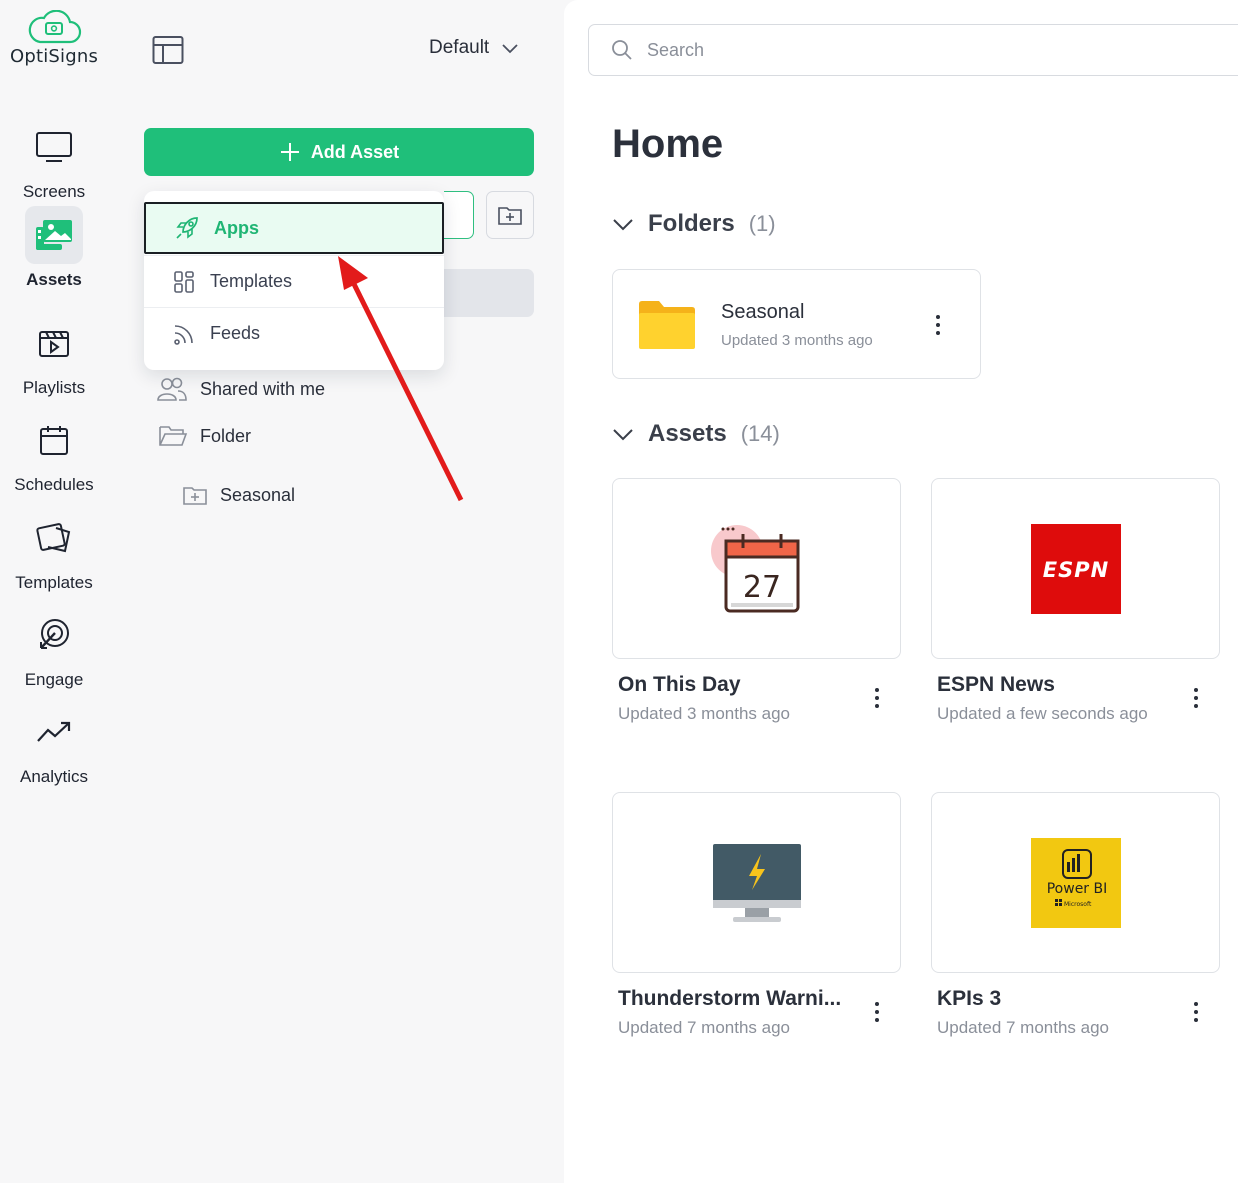 Image resolution: width=1238 pixels, height=1183 pixels. I want to click on nav-item-schedules: Schedules, so click(54, 456).